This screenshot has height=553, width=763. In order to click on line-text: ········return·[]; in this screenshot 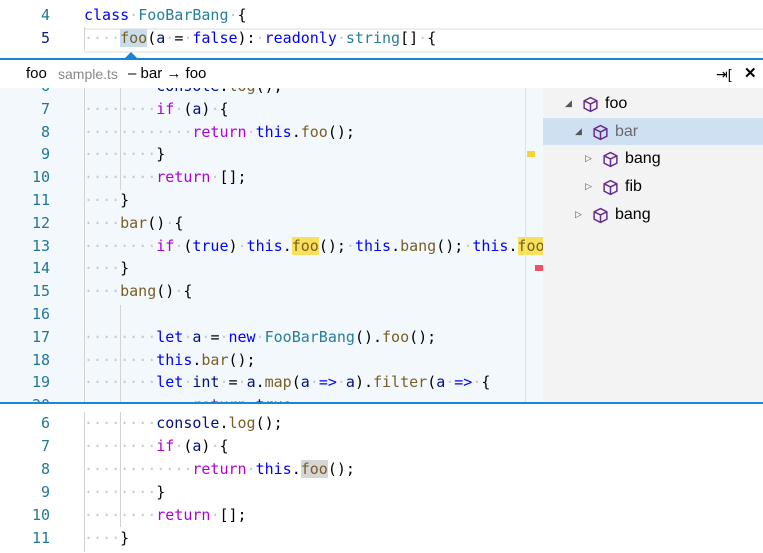, I will do `click(165, 515)`.